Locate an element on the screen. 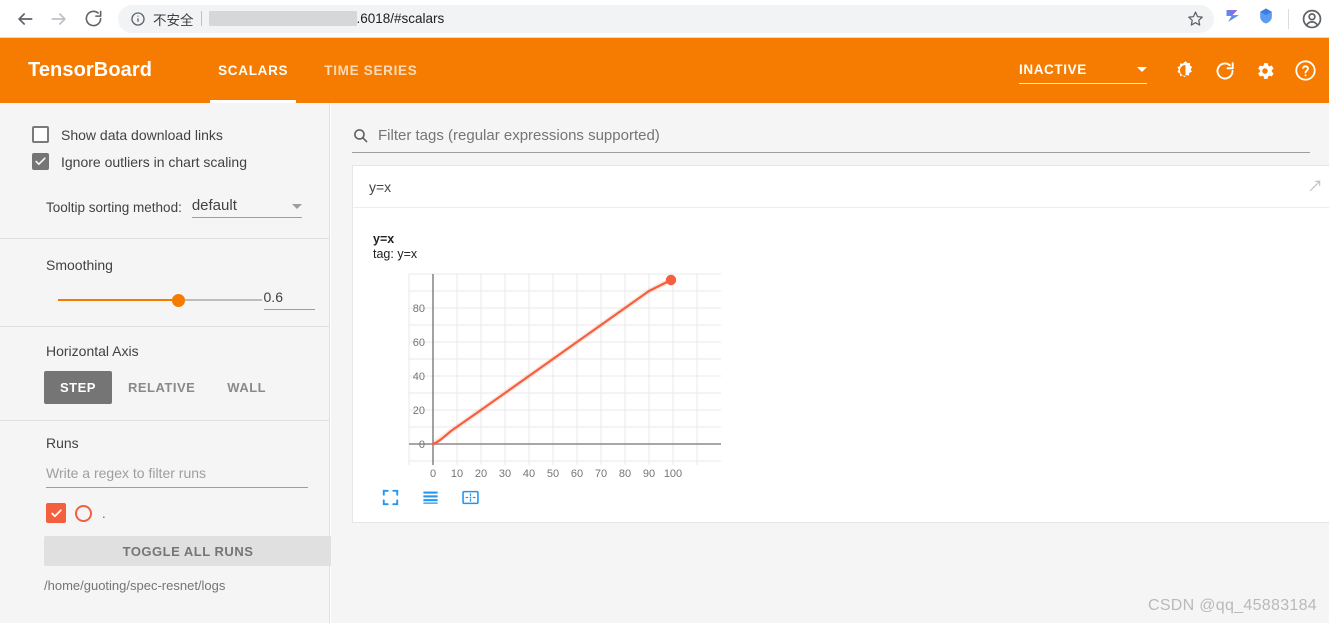 The image size is (1329, 623). omnibox-divider is located at coordinates (201, 18).